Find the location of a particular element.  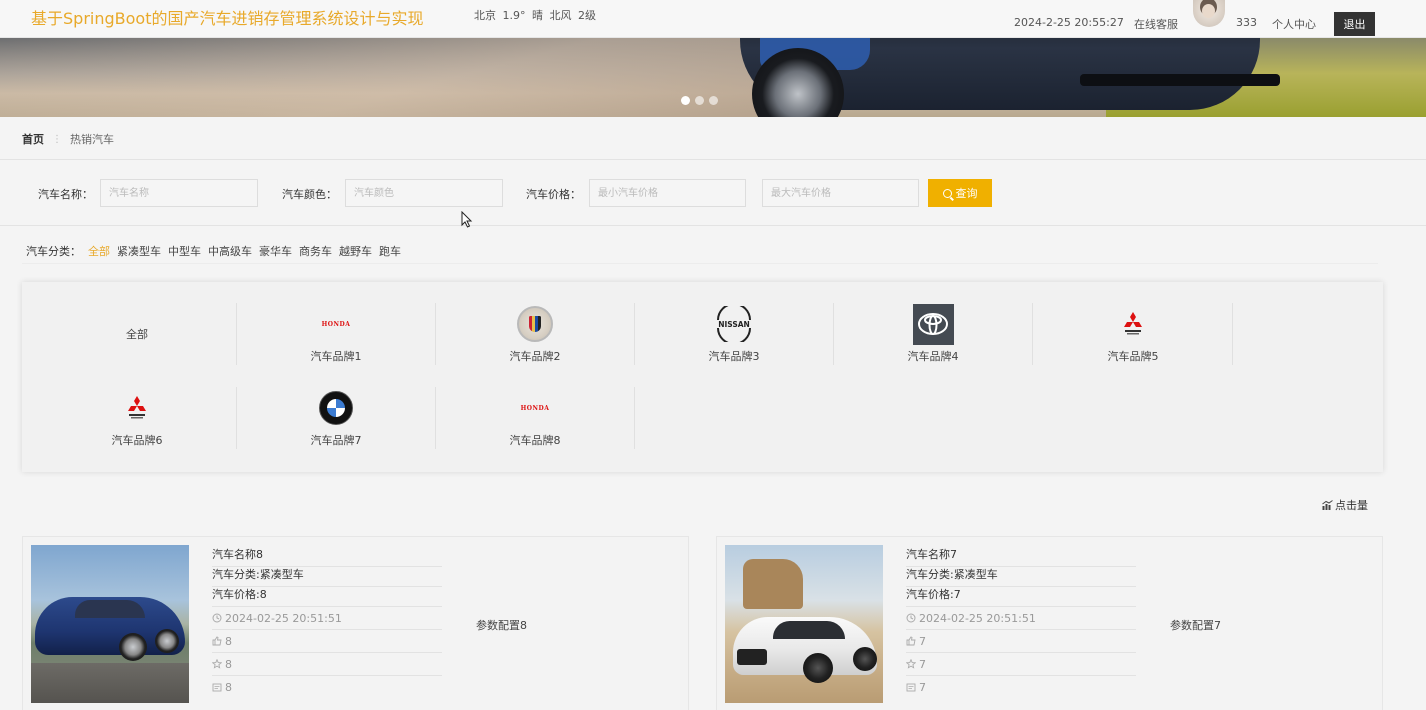

header-datetime: 2024-2-25 20:55:27 is located at coordinates (1069, 22).